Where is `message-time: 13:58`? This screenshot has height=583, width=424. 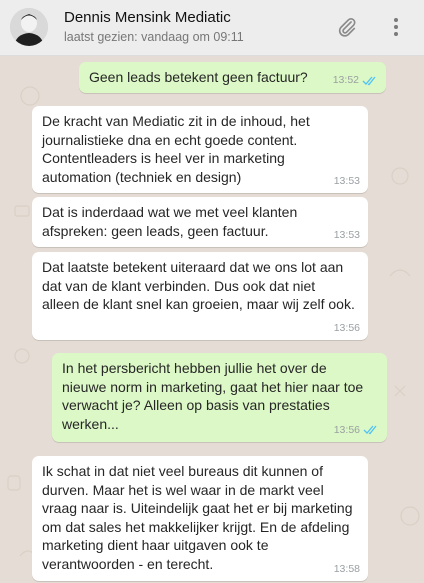
message-time: 13:58 is located at coordinates (346, 568).